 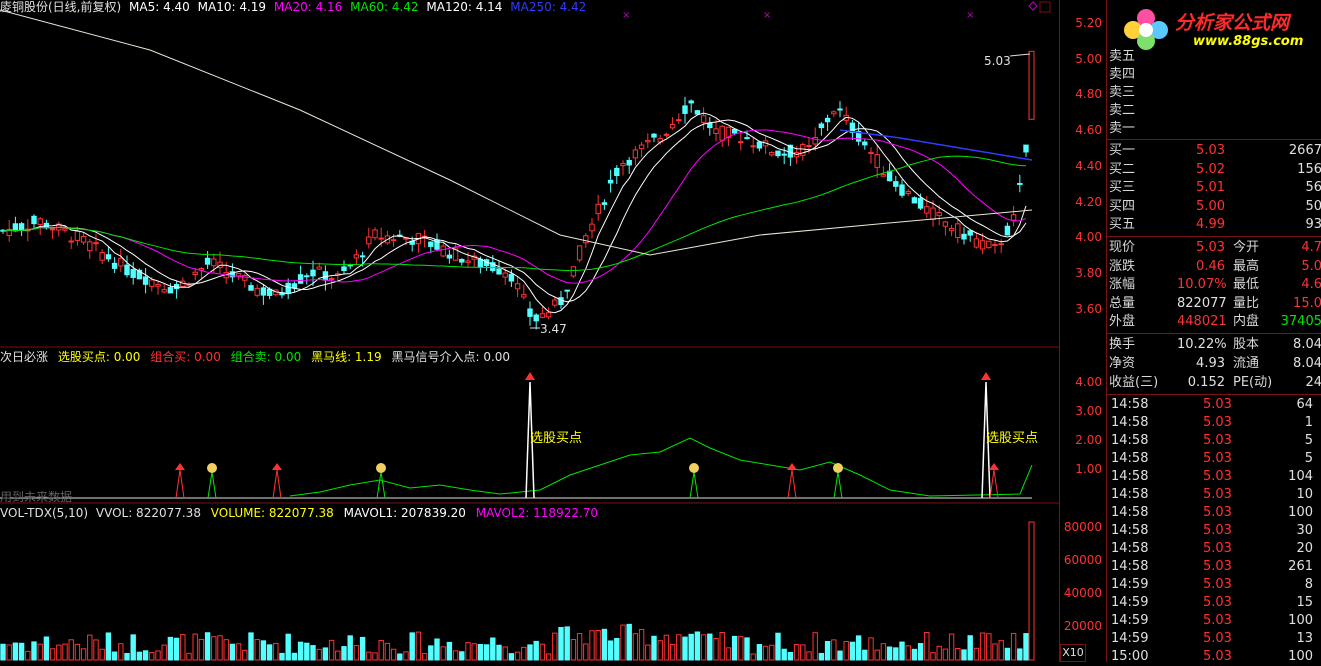 What do you see at coordinates (1214, 151) in the screenshot?
I see `buy-level-row: 买一 5.03 2667` at bounding box center [1214, 151].